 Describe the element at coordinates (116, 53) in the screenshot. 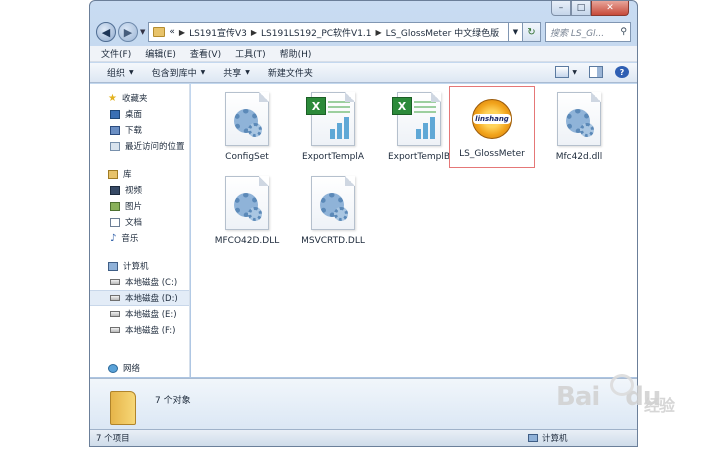

I see `menu-file: 文件(F)` at that location.